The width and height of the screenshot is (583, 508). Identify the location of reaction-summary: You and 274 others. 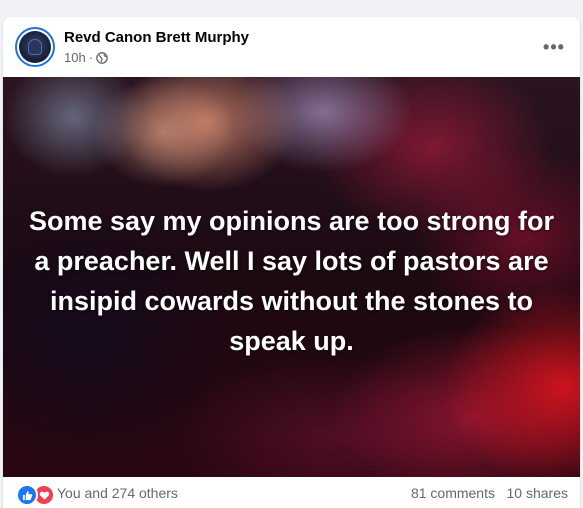
(117, 493).